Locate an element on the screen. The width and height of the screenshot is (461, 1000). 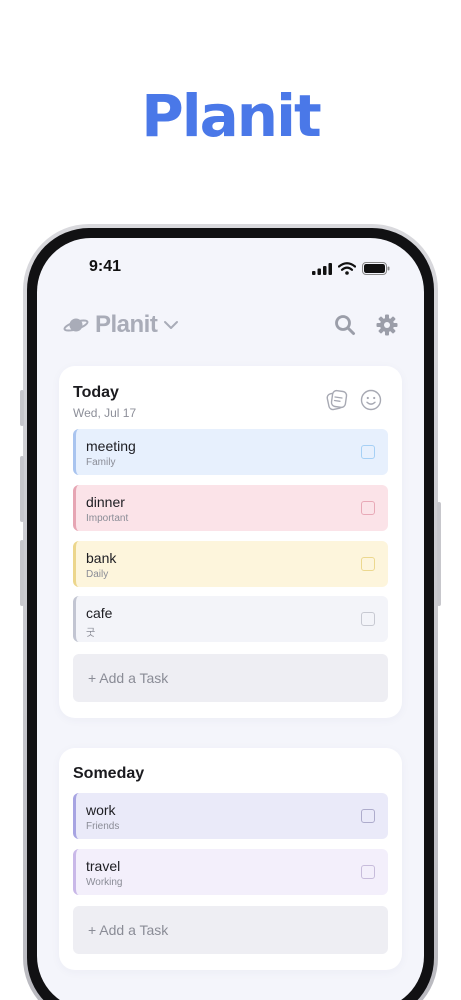
task-item: work Friends is located at coordinates (230, 816).